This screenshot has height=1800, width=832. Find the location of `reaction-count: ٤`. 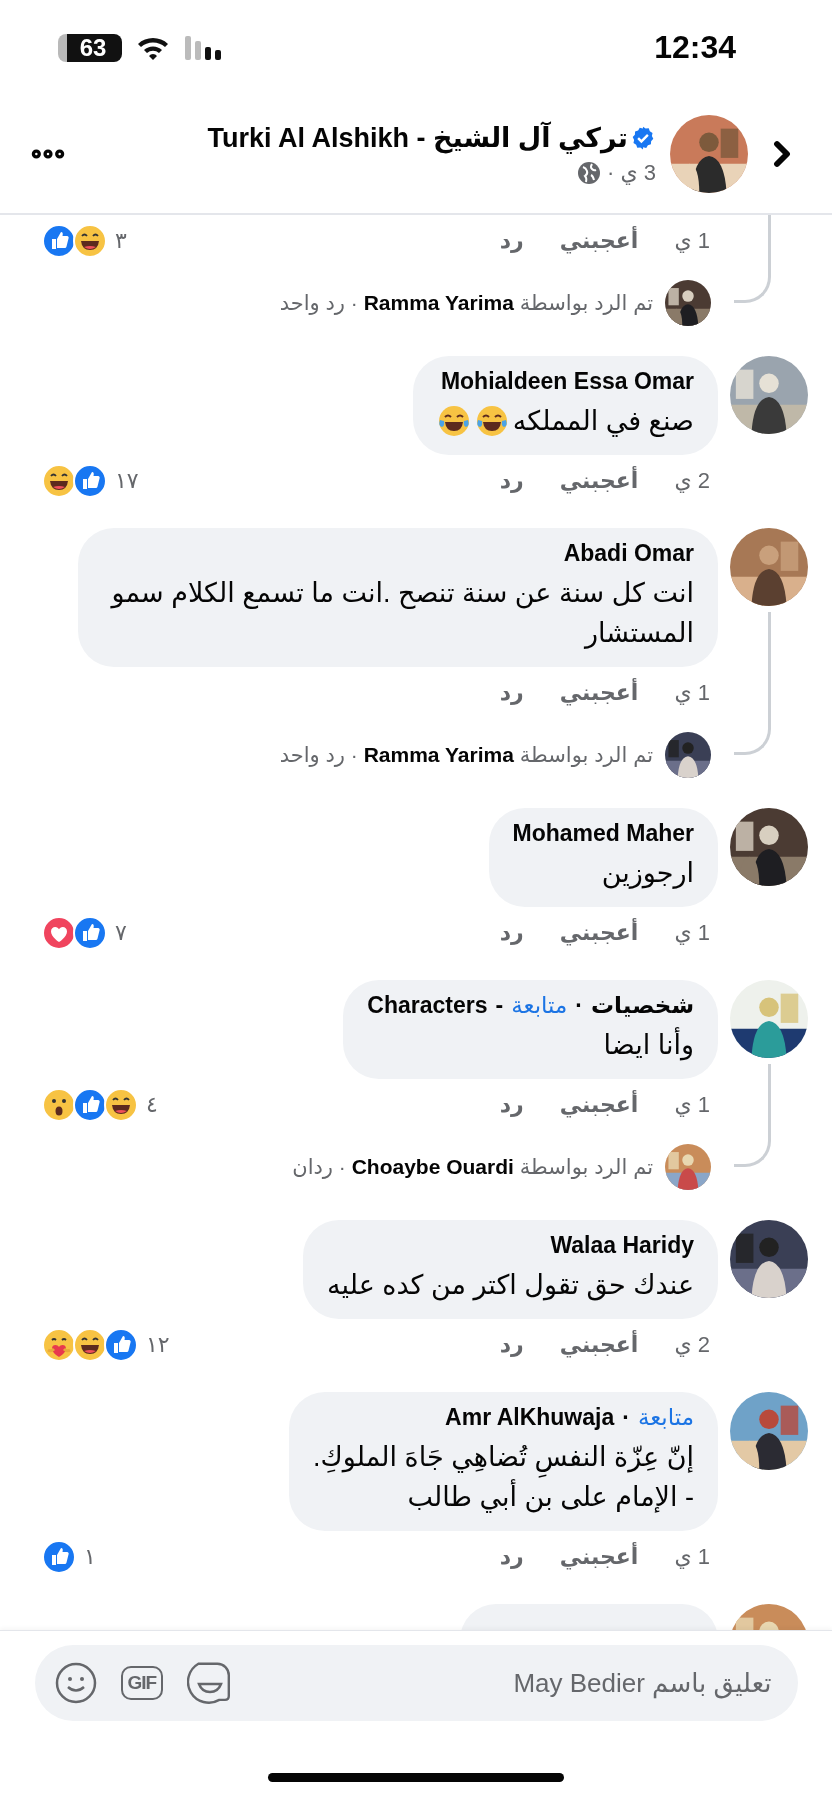

reaction-count: ٤ is located at coordinates (152, 1105).